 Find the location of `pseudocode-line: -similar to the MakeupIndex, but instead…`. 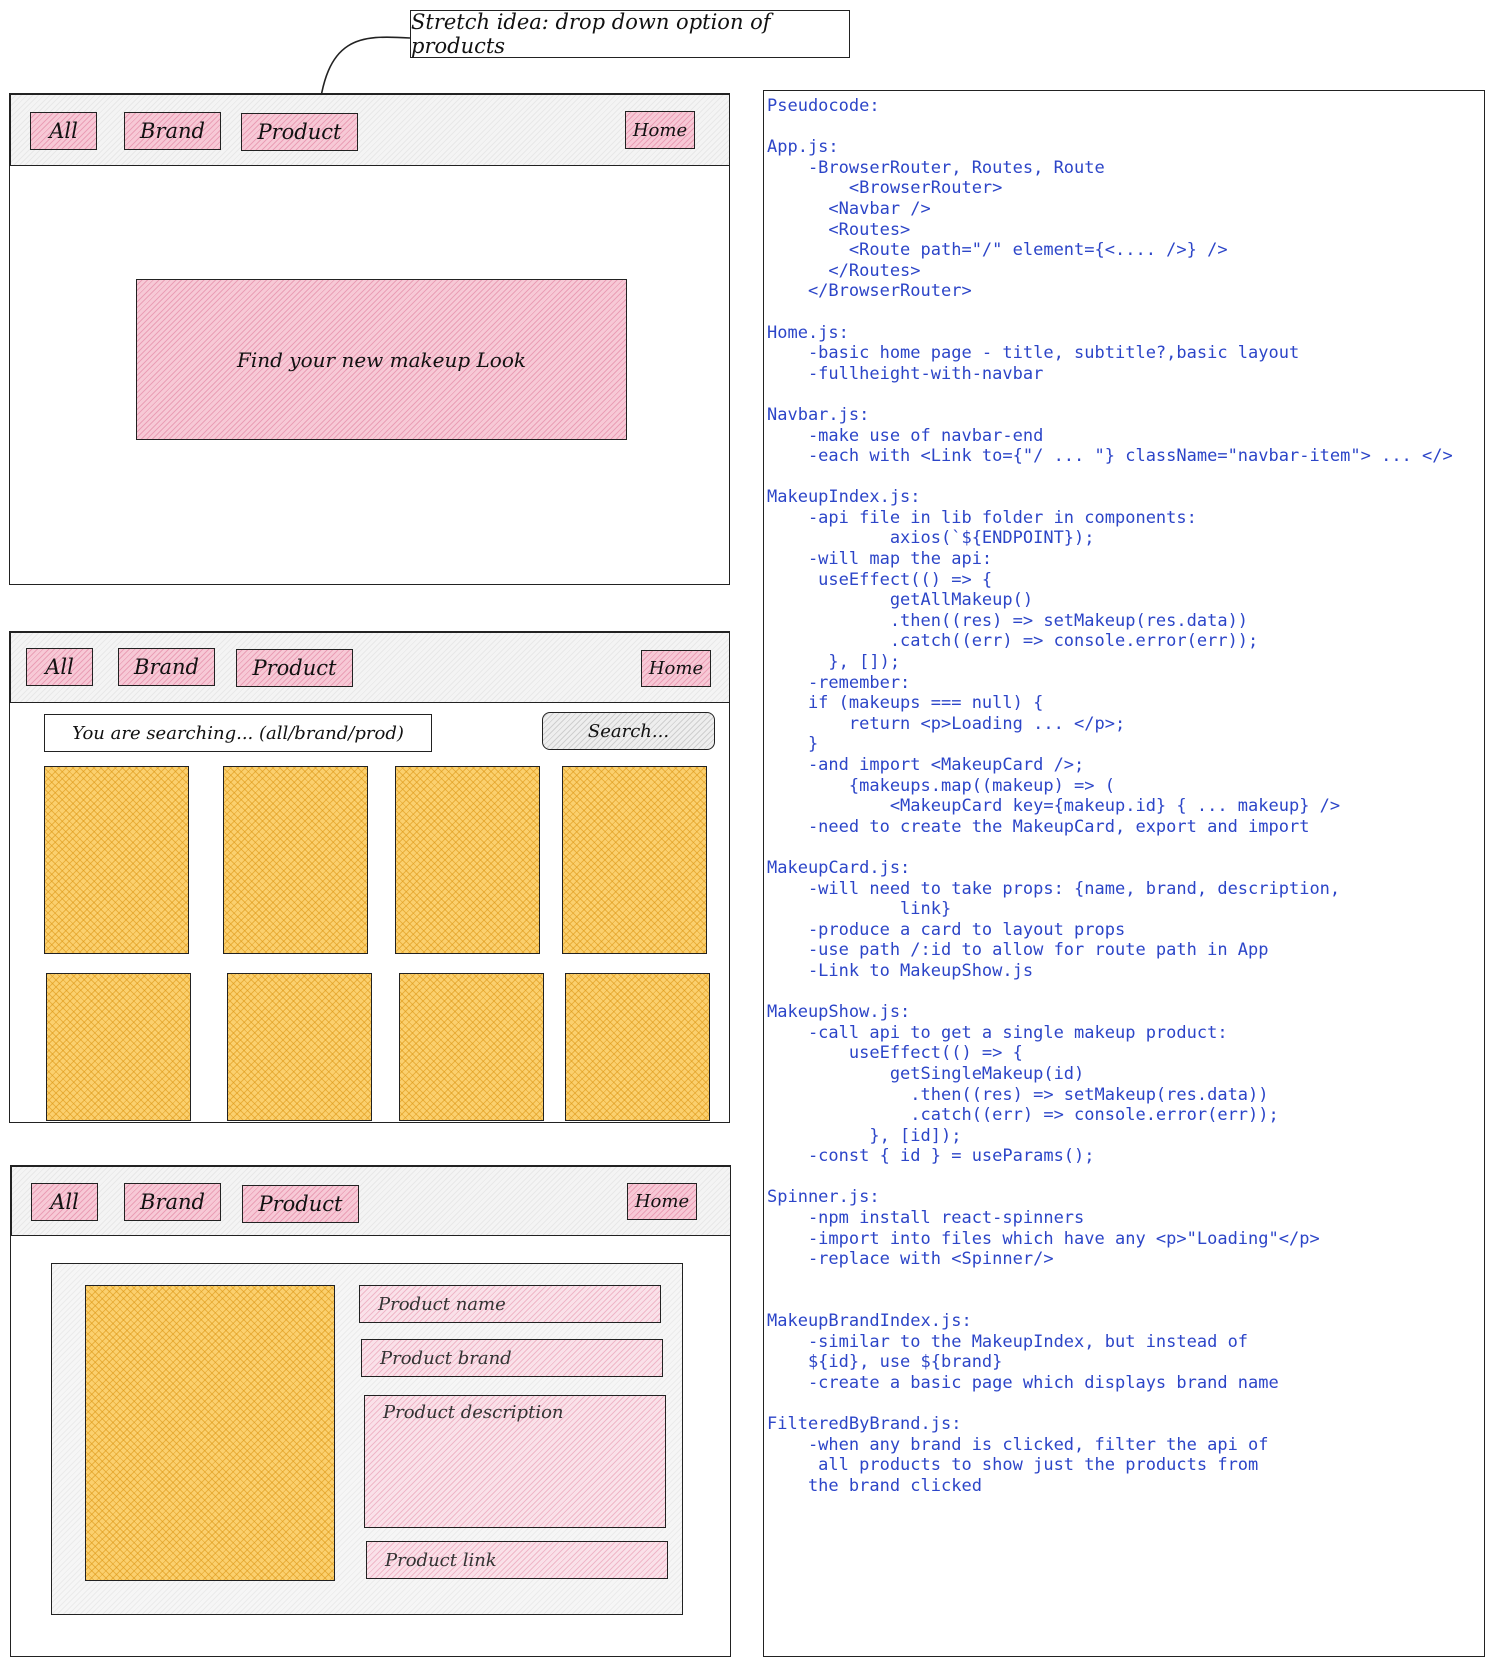

pseudocode-line: -similar to the MakeupIndex, but instead… is located at coordinates (1008, 1341).